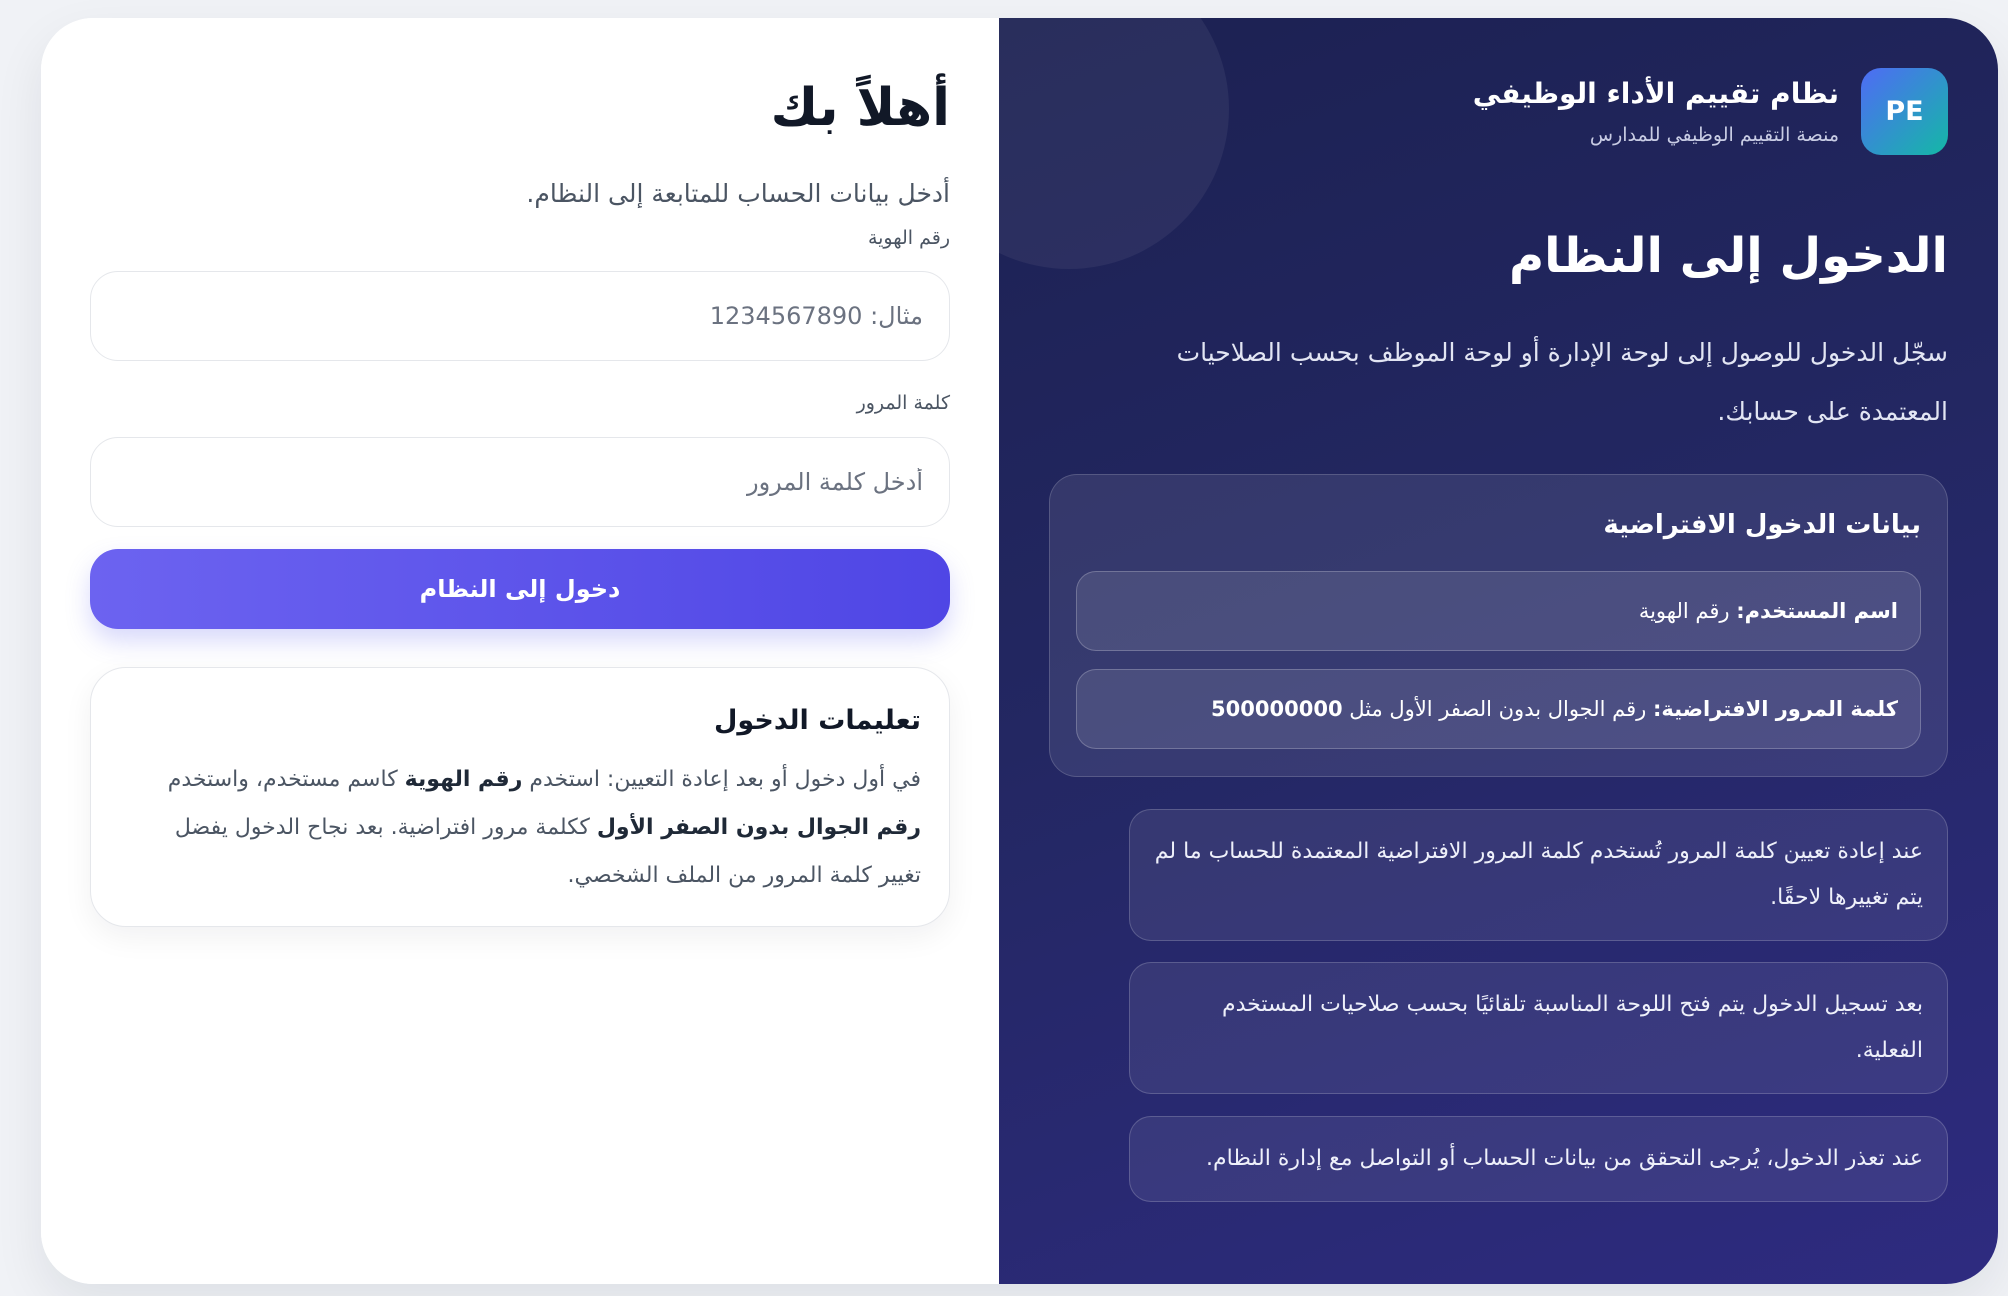  What do you see at coordinates (463, 779) in the screenshot?
I see `instructions-id-highlight: رقم الهوية` at bounding box center [463, 779].